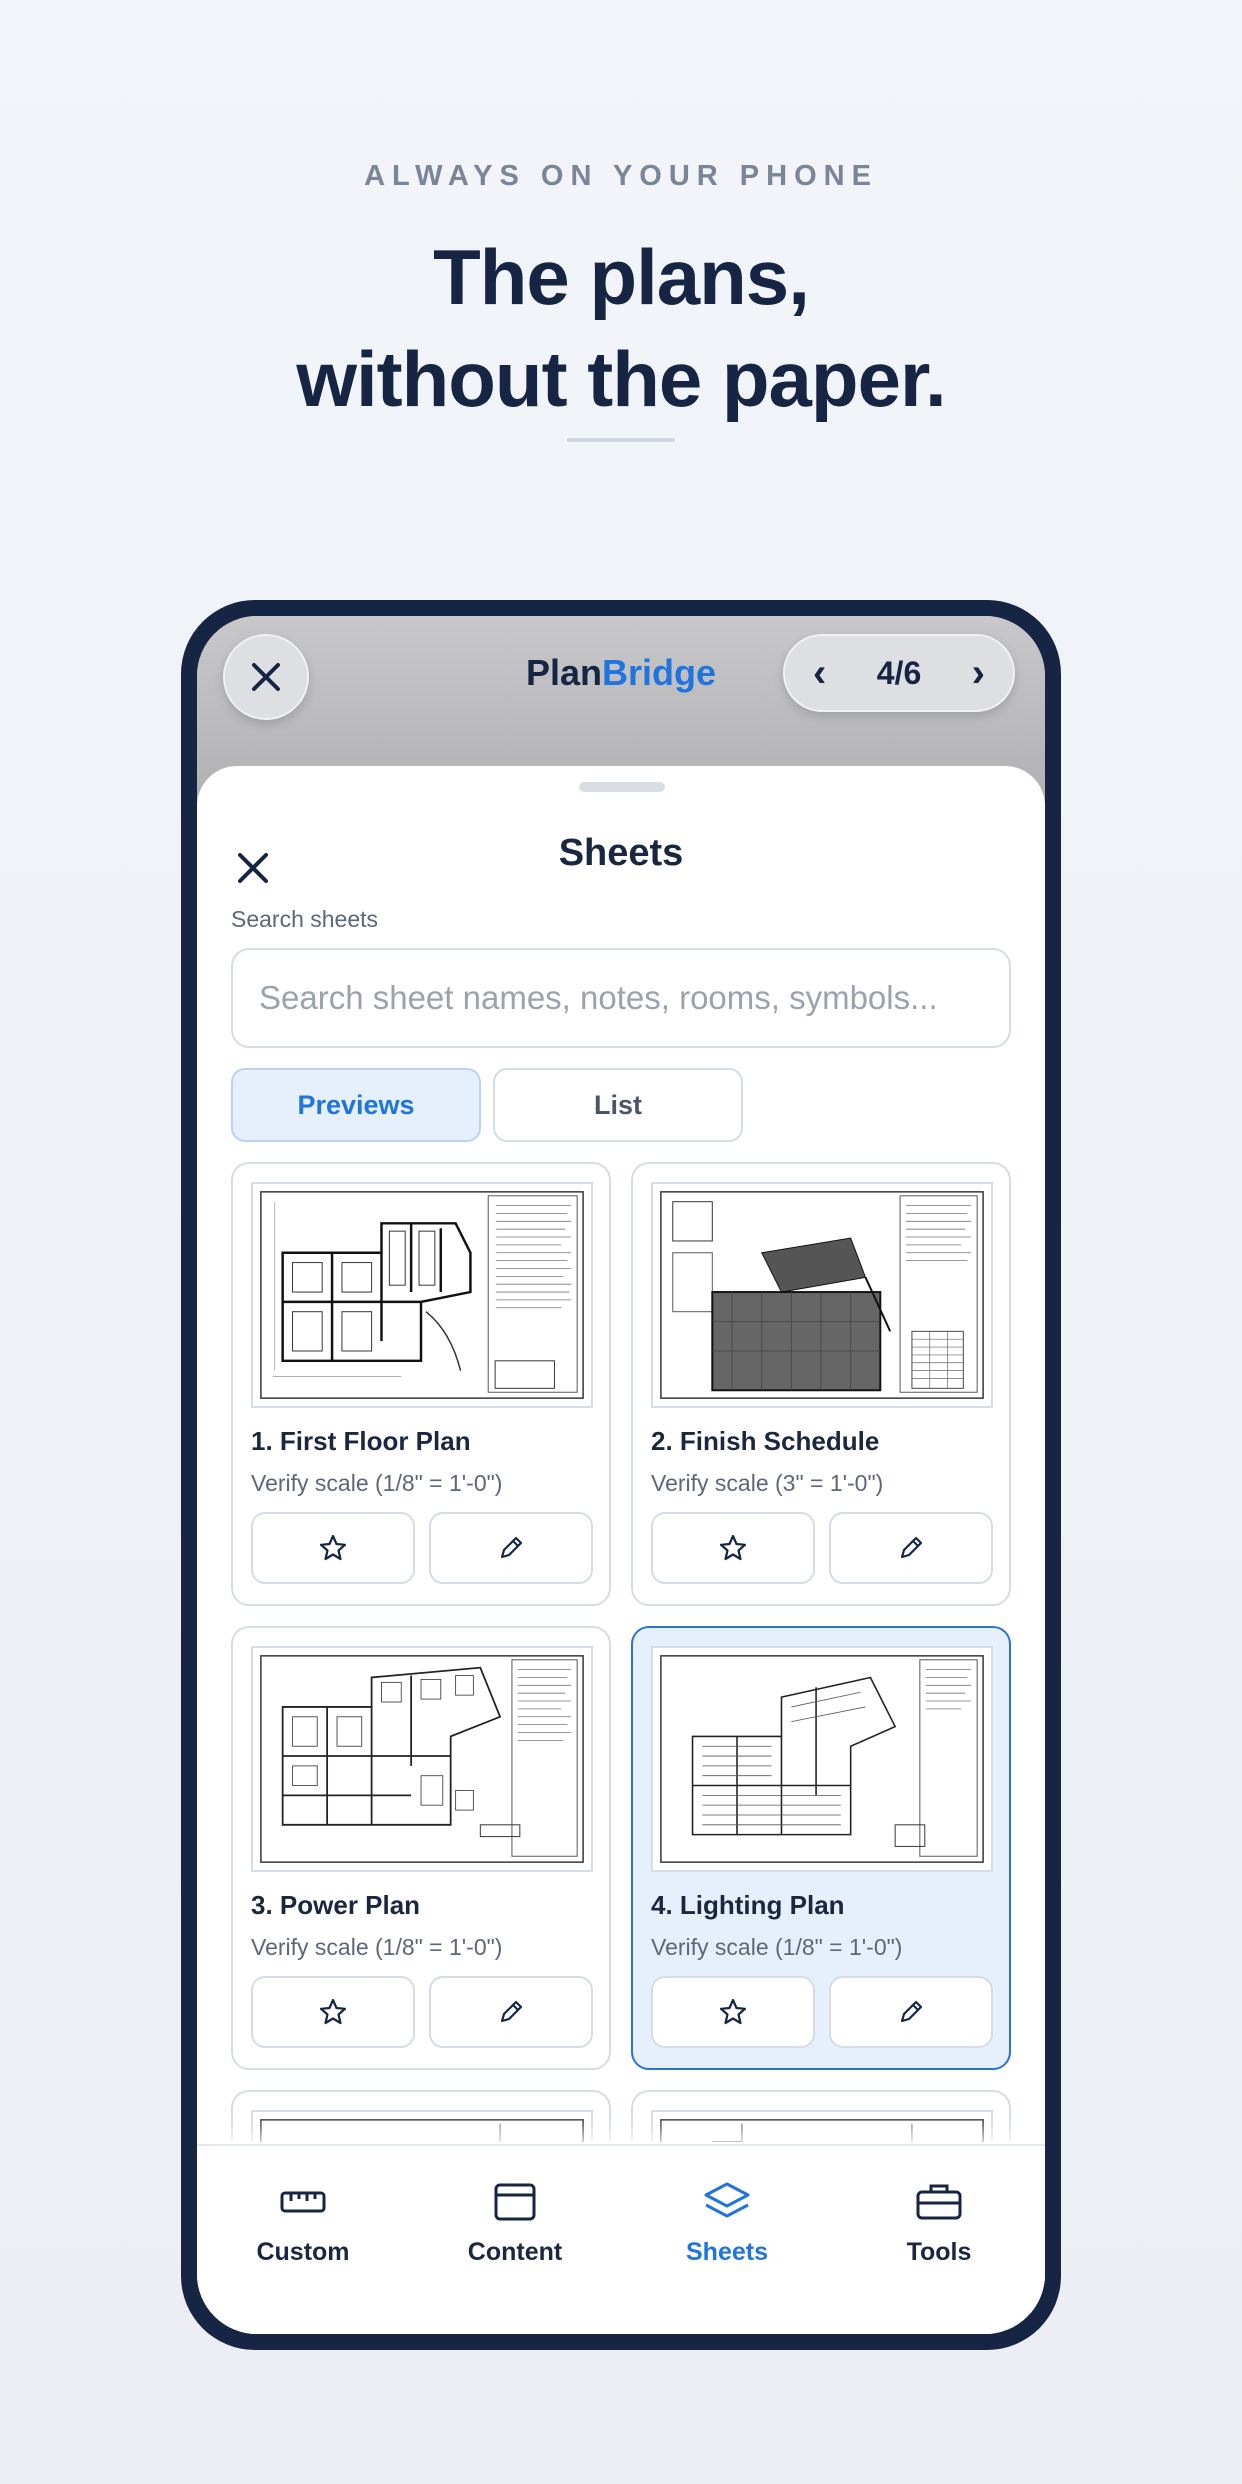  I want to click on tab-label: Content, so click(515, 2252).